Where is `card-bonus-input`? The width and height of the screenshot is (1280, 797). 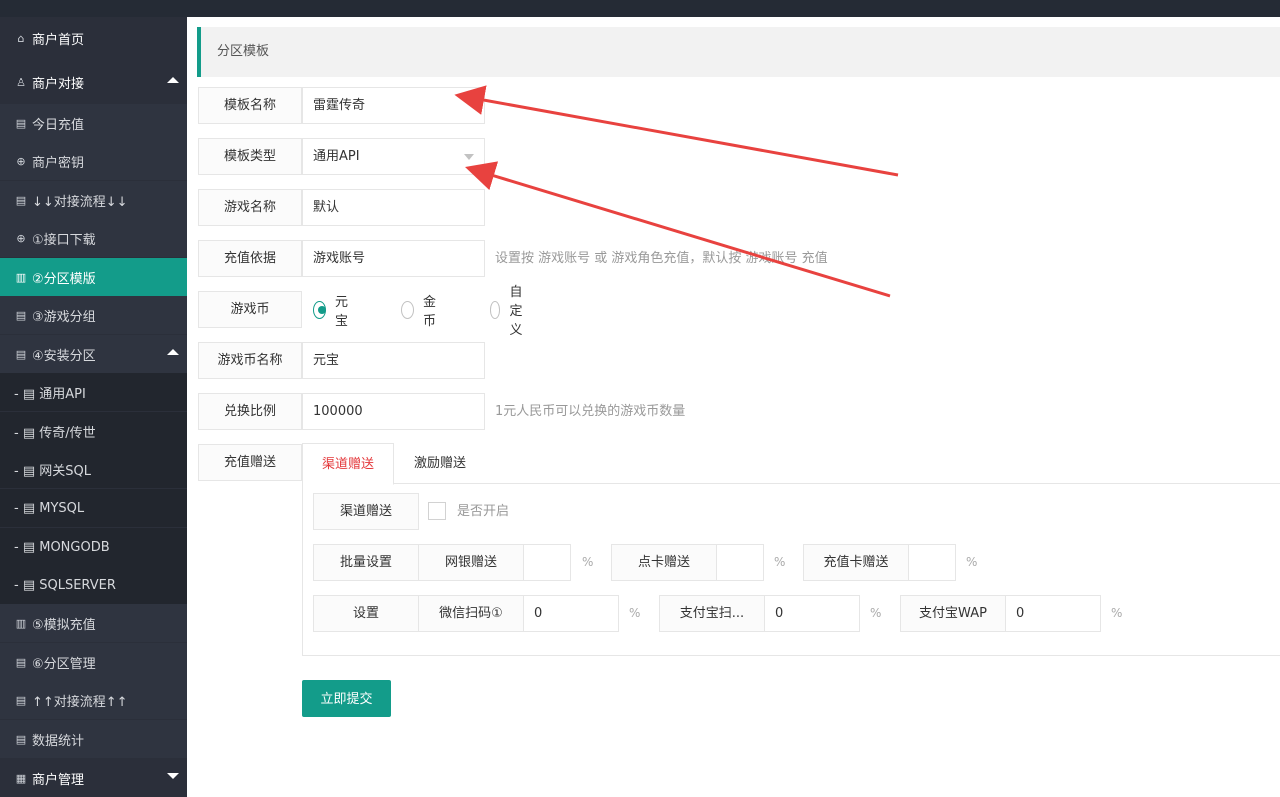 card-bonus-input is located at coordinates (740, 562).